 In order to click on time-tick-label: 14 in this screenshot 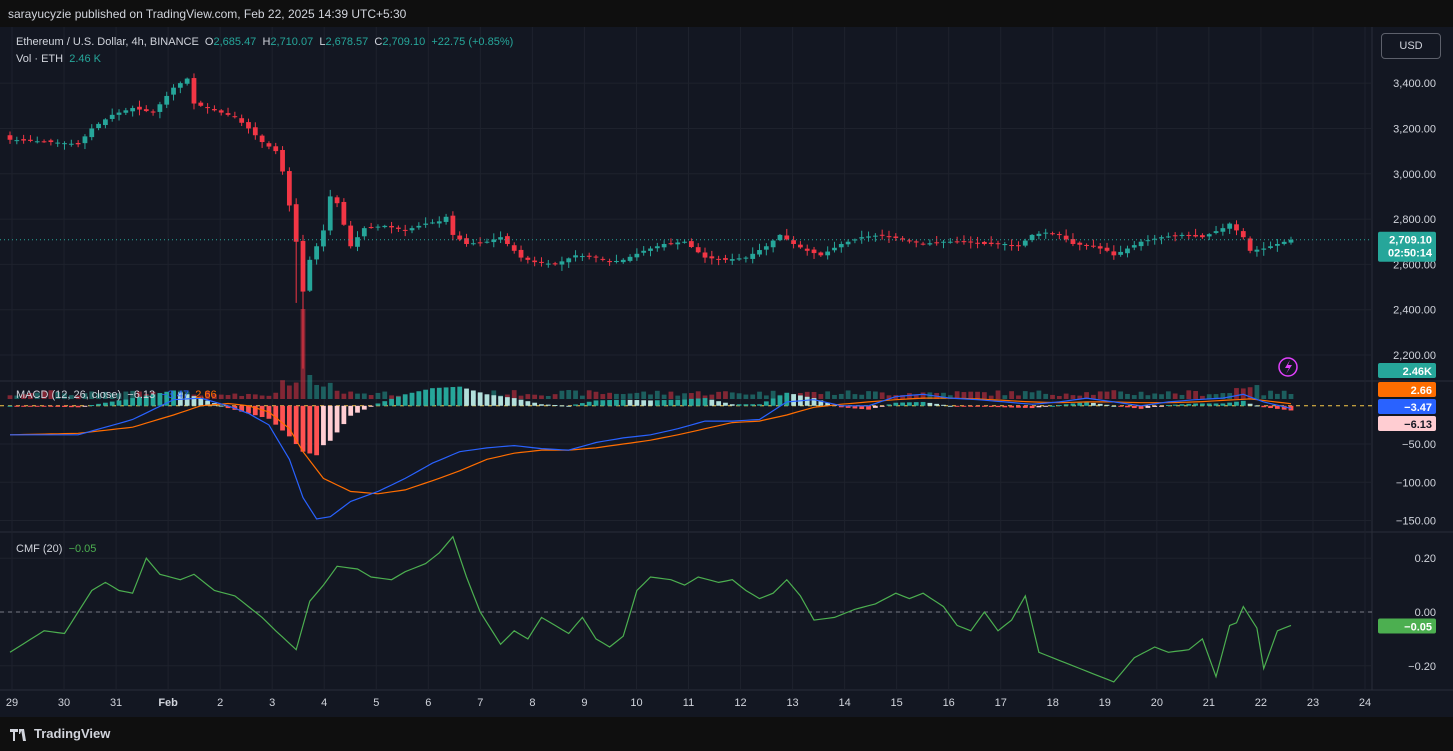, I will do `click(844, 703)`.